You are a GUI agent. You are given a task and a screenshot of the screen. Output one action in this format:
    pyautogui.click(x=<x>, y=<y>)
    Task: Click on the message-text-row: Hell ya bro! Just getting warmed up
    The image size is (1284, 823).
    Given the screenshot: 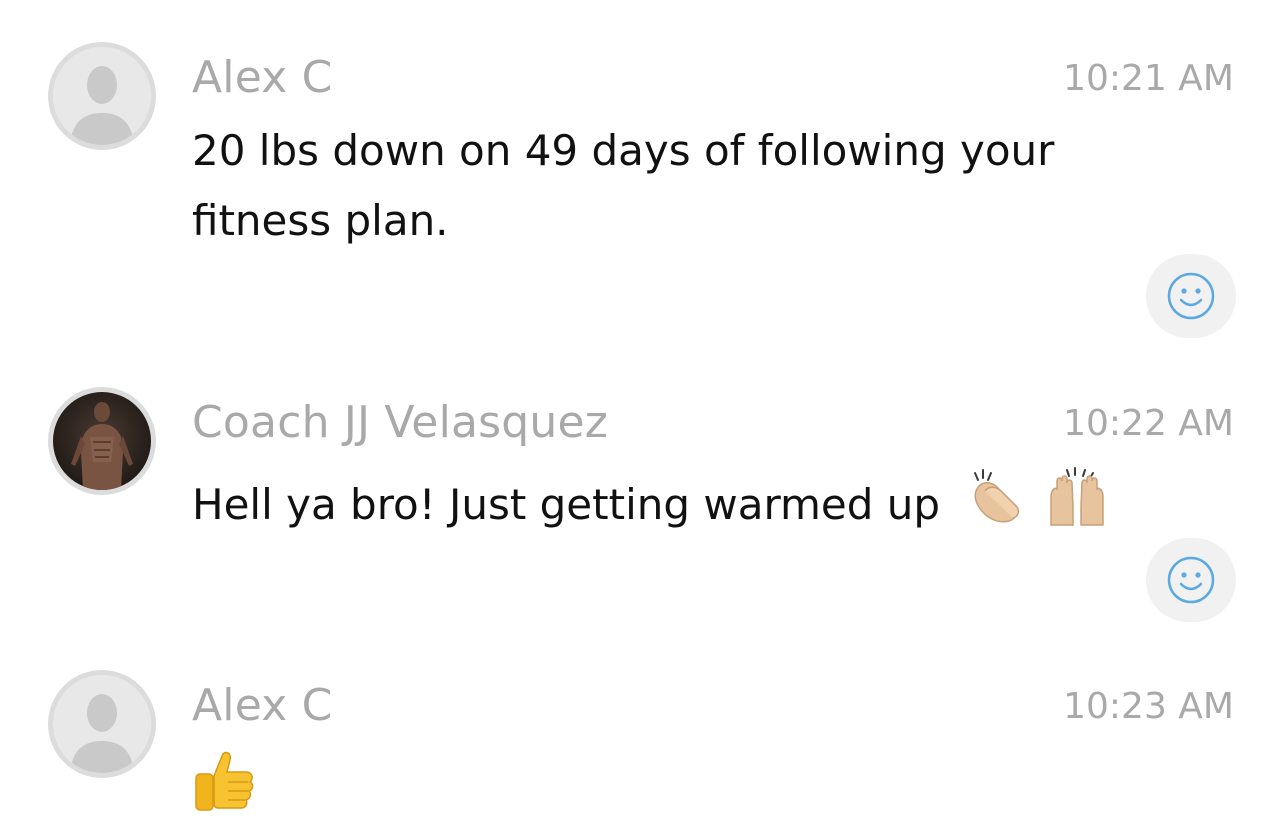 What is the action you would take?
    pyautogui.click(x=672, y=507)
    